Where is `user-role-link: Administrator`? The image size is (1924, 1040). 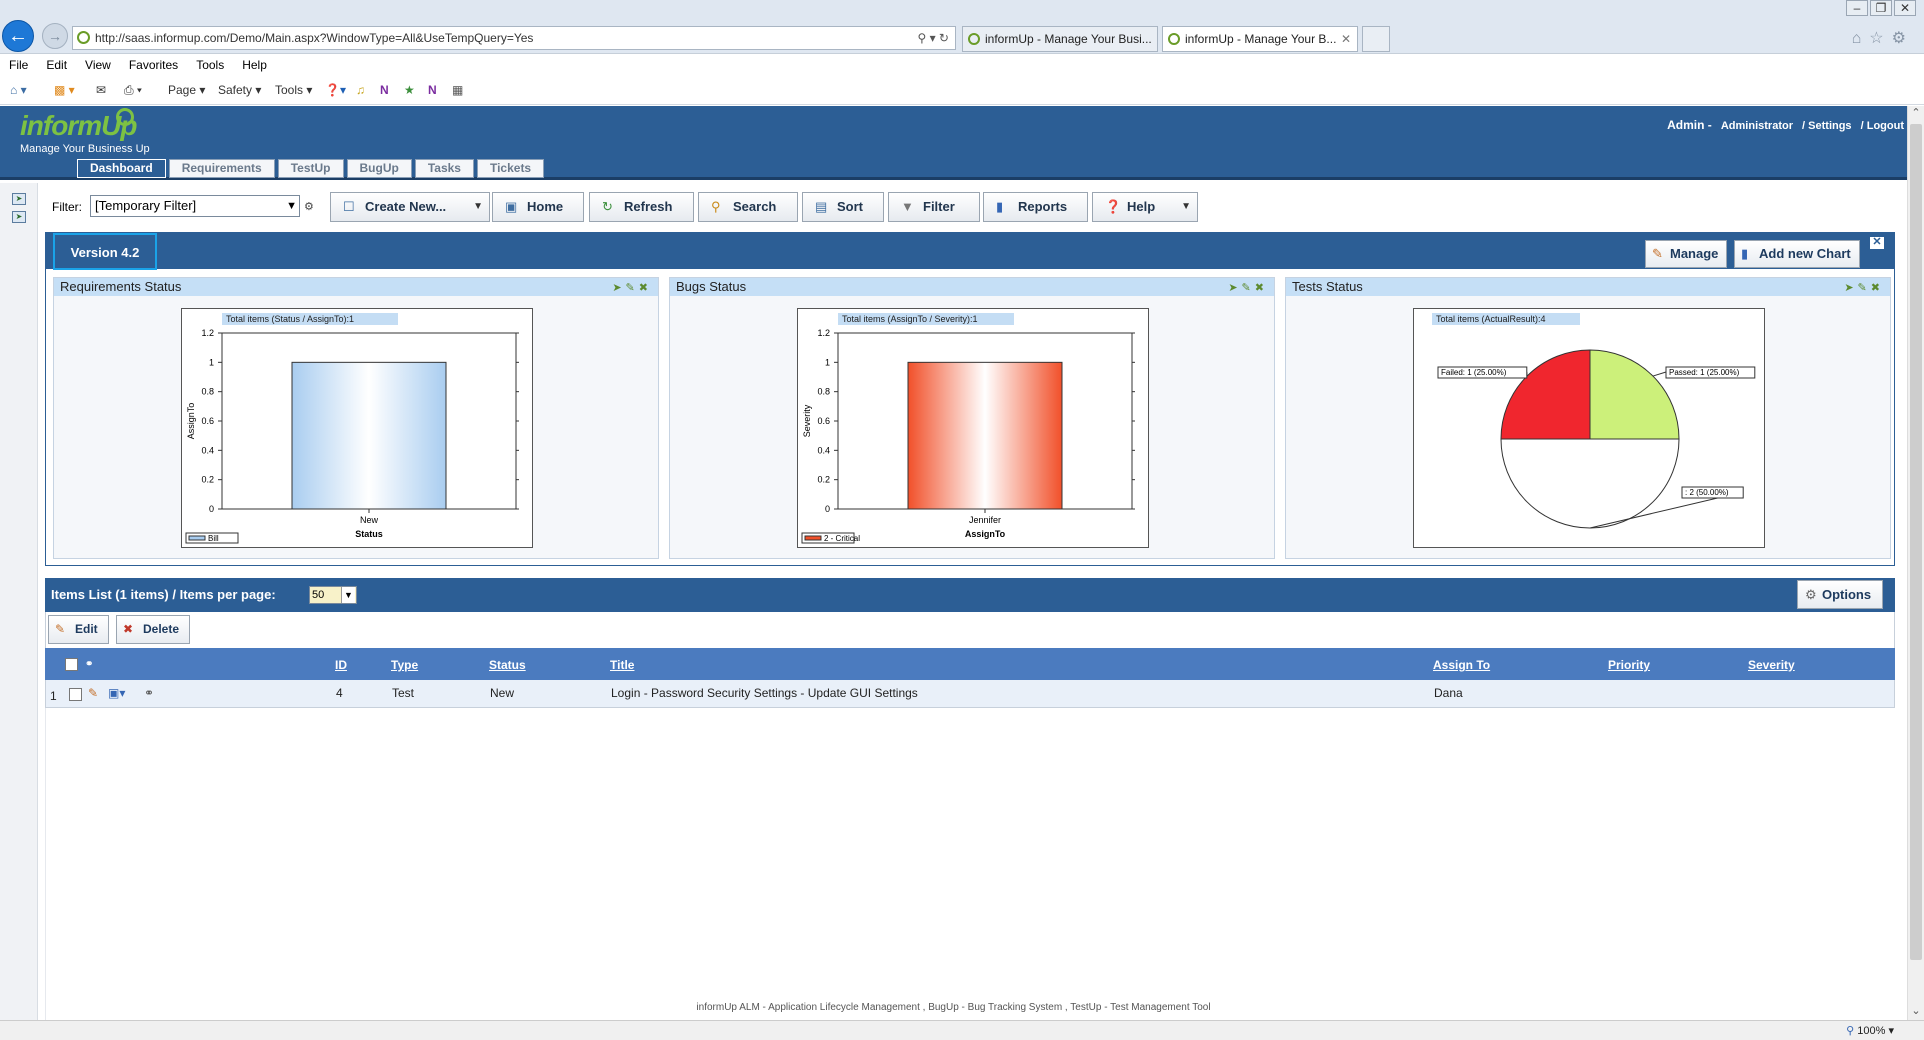
user-role-link: Administrator is located at coordinates (1757, 126).